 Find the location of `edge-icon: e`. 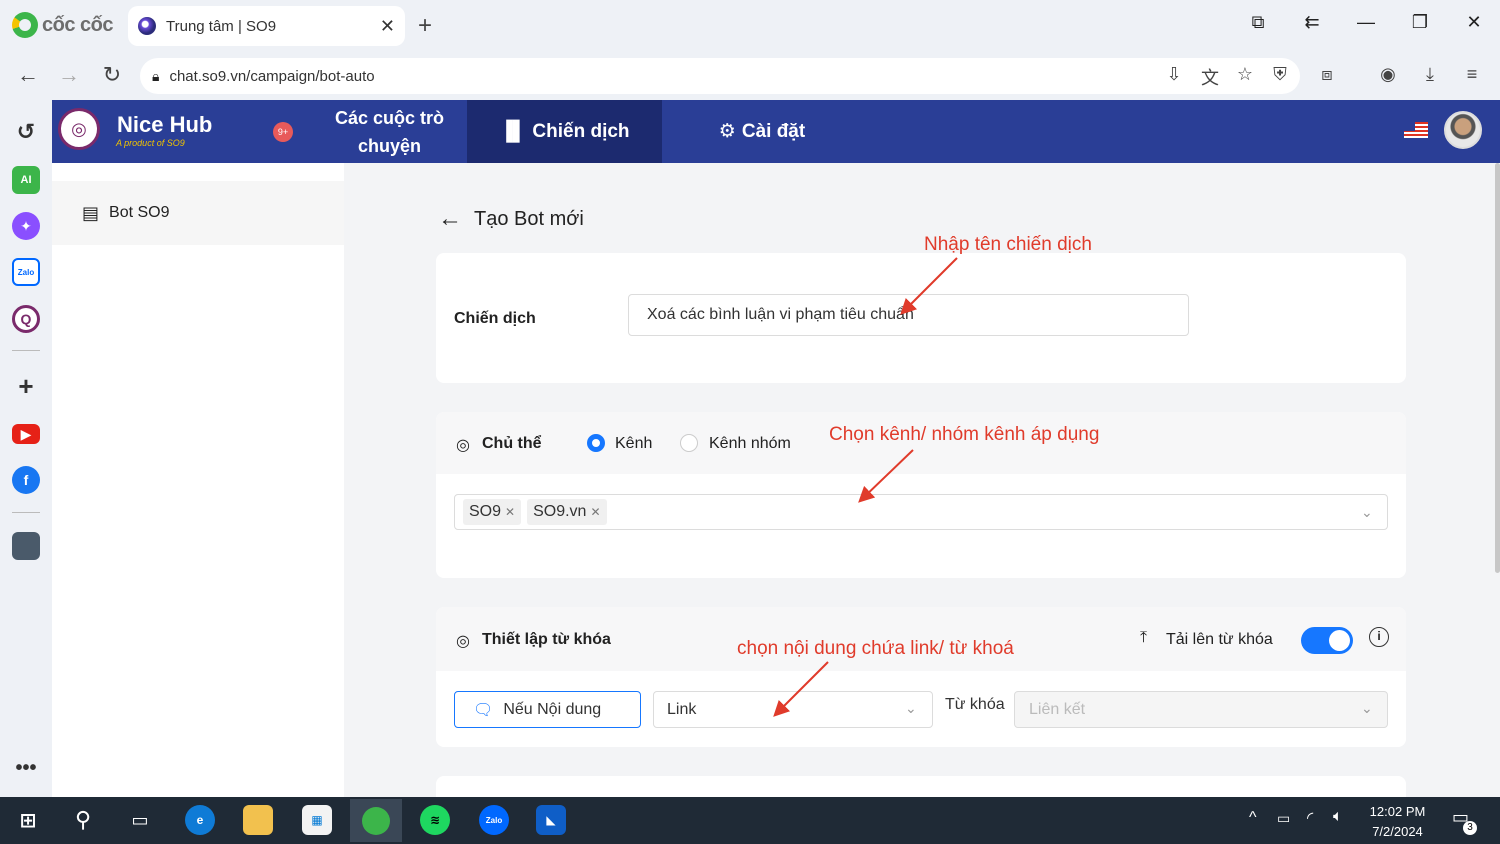

edge-icon: e is located at coordinates (200, 820).